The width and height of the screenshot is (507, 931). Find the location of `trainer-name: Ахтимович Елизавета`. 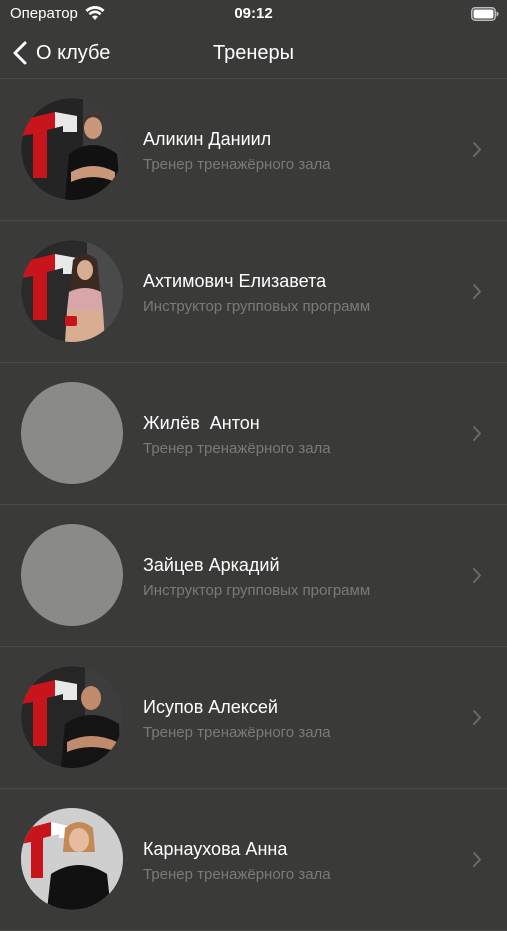

trainer-name: Ахтимович Елизавета is located at coordinates (235, 281).